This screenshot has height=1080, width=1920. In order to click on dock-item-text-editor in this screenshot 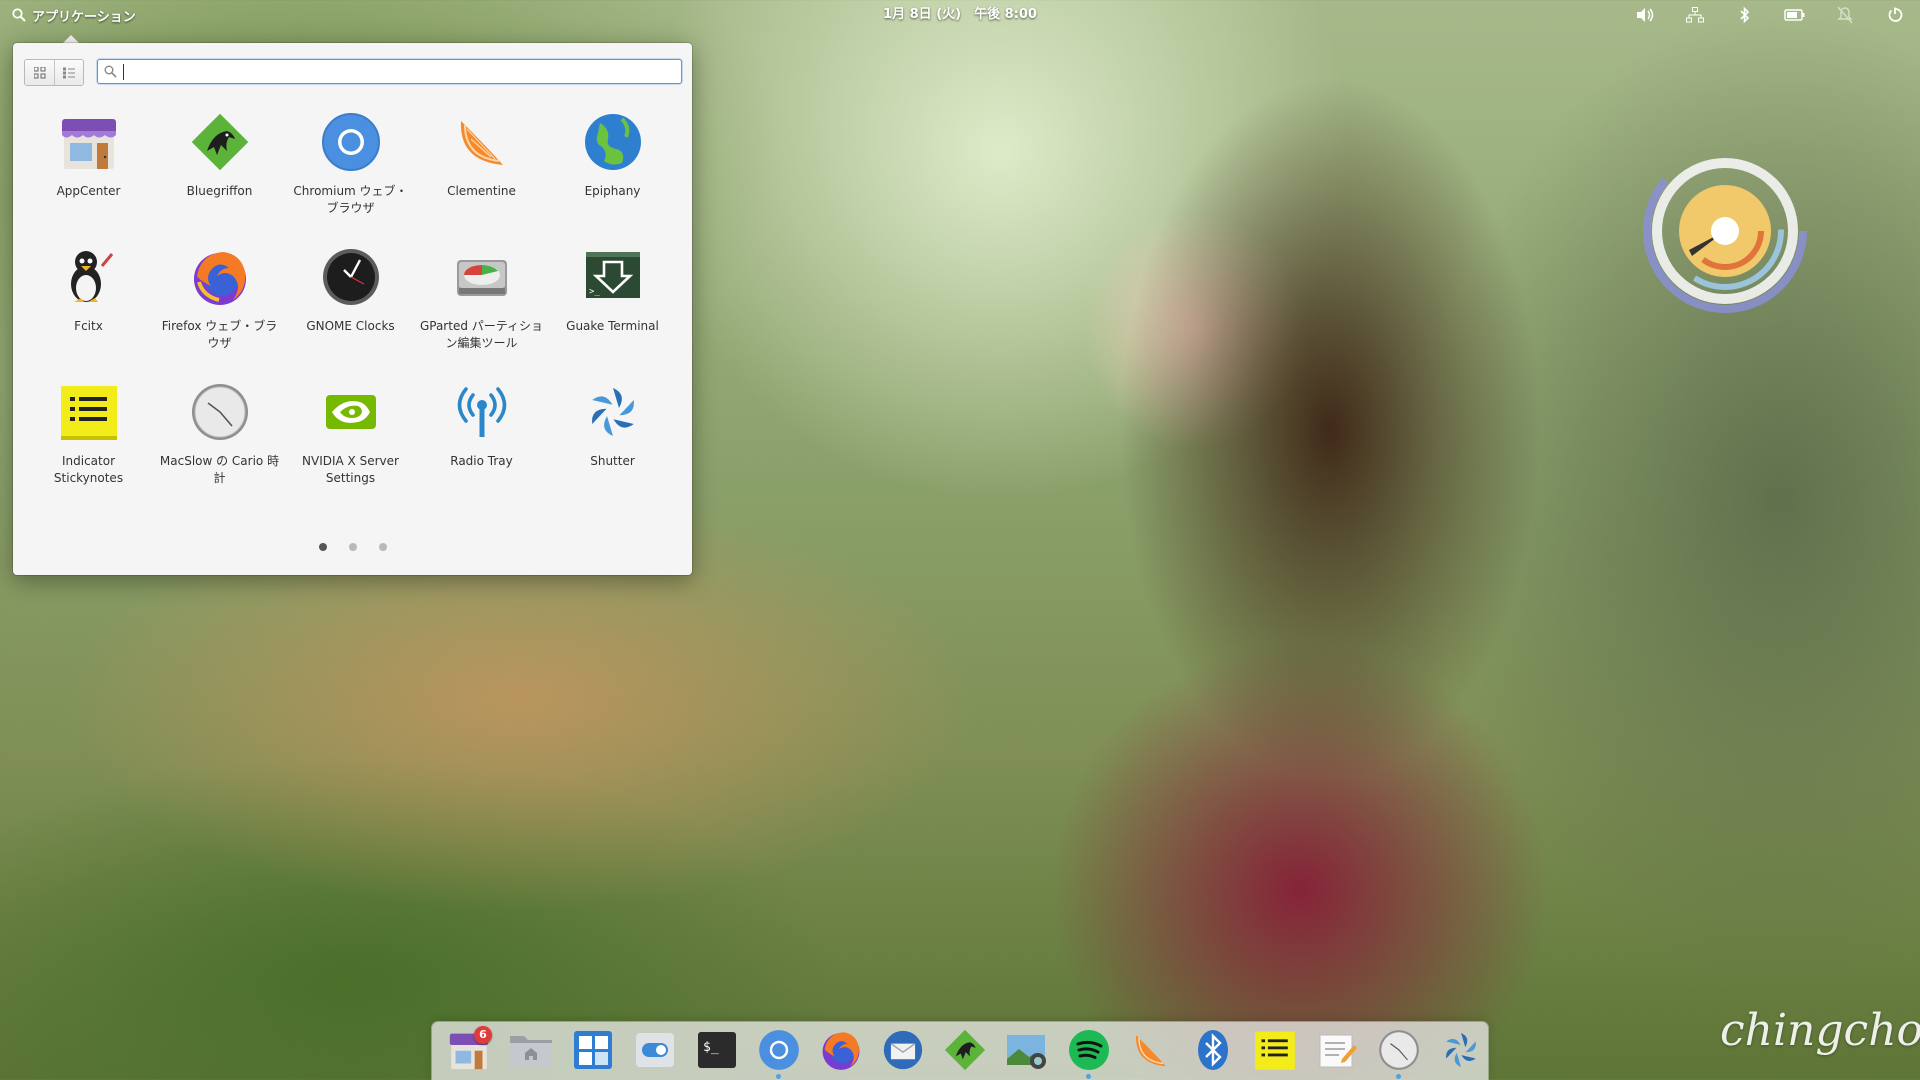, I will do `click(1337, 1050)`.